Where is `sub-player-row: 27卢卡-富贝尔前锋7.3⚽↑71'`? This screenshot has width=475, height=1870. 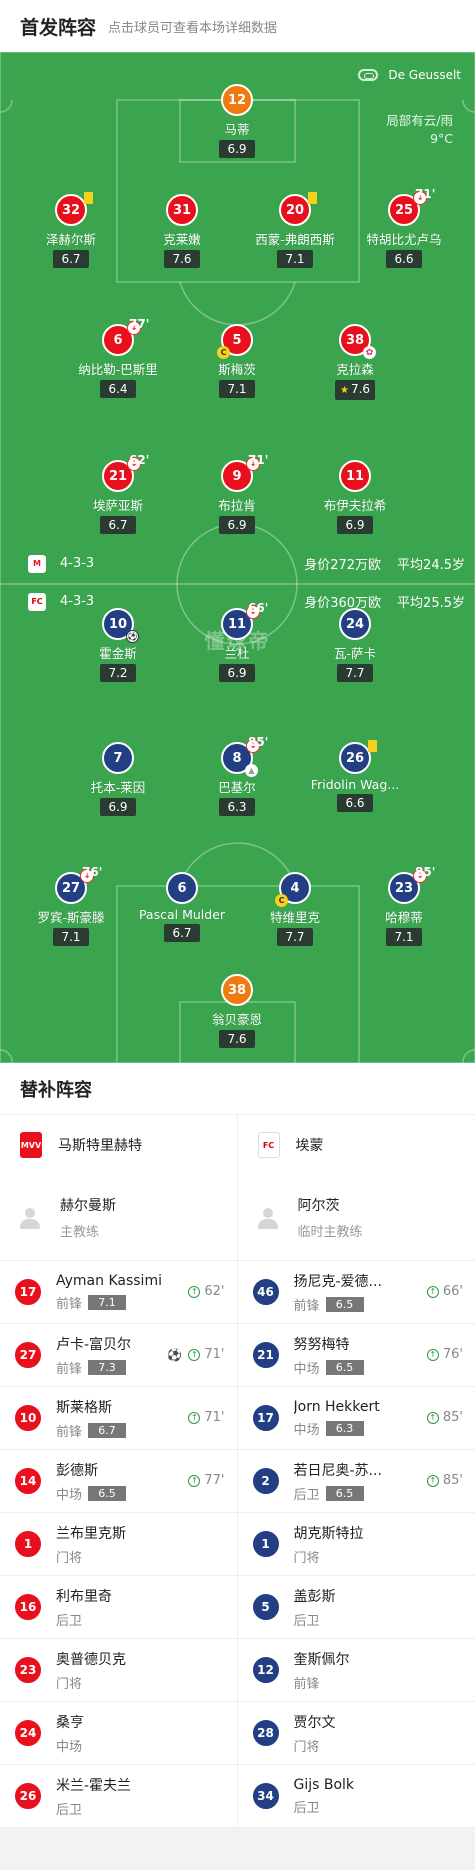 sub-player-row: 27卢卡-富贝尔前锋7.3⚽↑71' is located at coordinates (118, 1355).